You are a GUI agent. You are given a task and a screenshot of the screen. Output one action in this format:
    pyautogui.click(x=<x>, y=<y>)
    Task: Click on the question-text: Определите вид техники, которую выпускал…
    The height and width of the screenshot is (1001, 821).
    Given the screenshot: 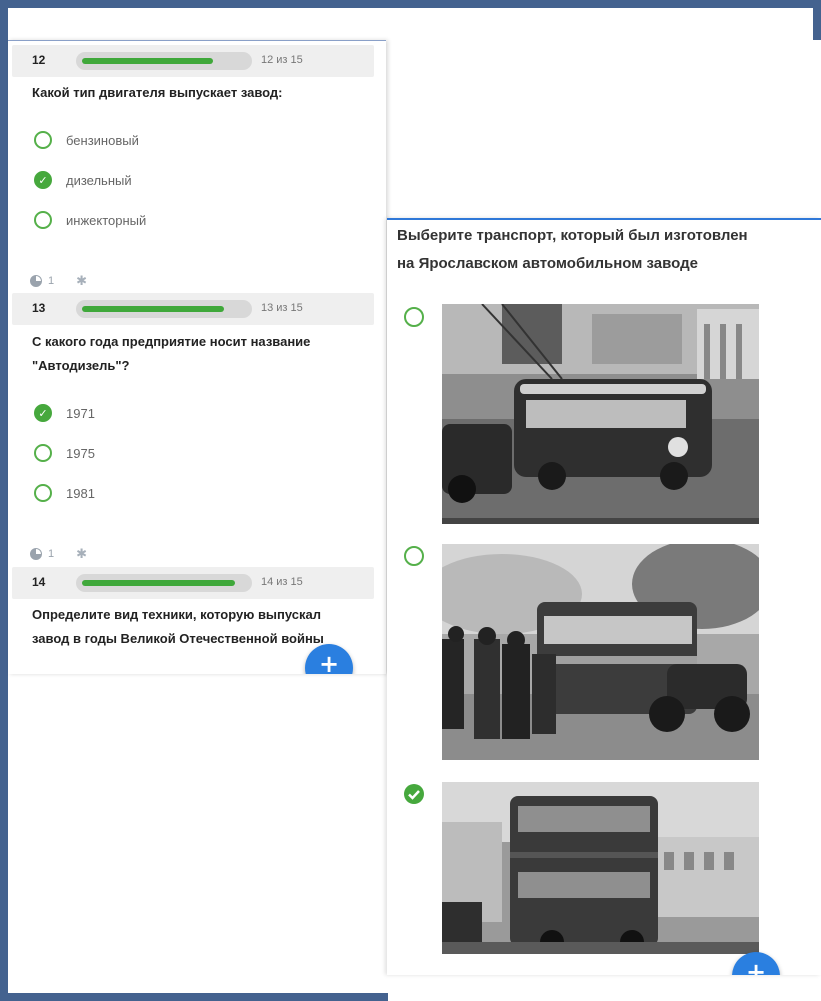 What is the action you would take?
    pyautogui.click(x=192, y=627)
    